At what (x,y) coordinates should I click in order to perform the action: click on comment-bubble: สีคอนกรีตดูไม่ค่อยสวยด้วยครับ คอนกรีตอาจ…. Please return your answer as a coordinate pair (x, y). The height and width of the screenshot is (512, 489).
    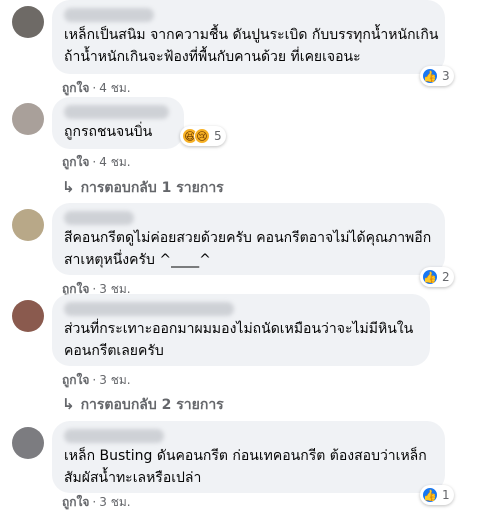
    Looking at the image, I should click on (248, 239).